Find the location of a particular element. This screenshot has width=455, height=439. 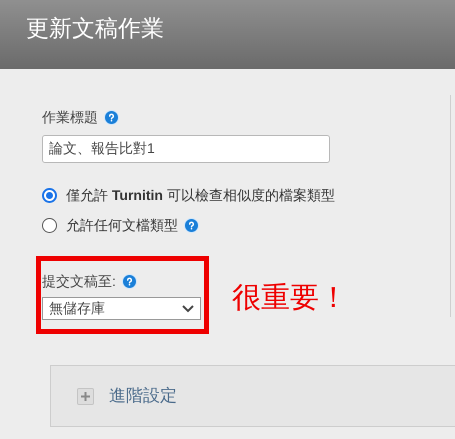

plus-icon is located at coordinates (85, 396).